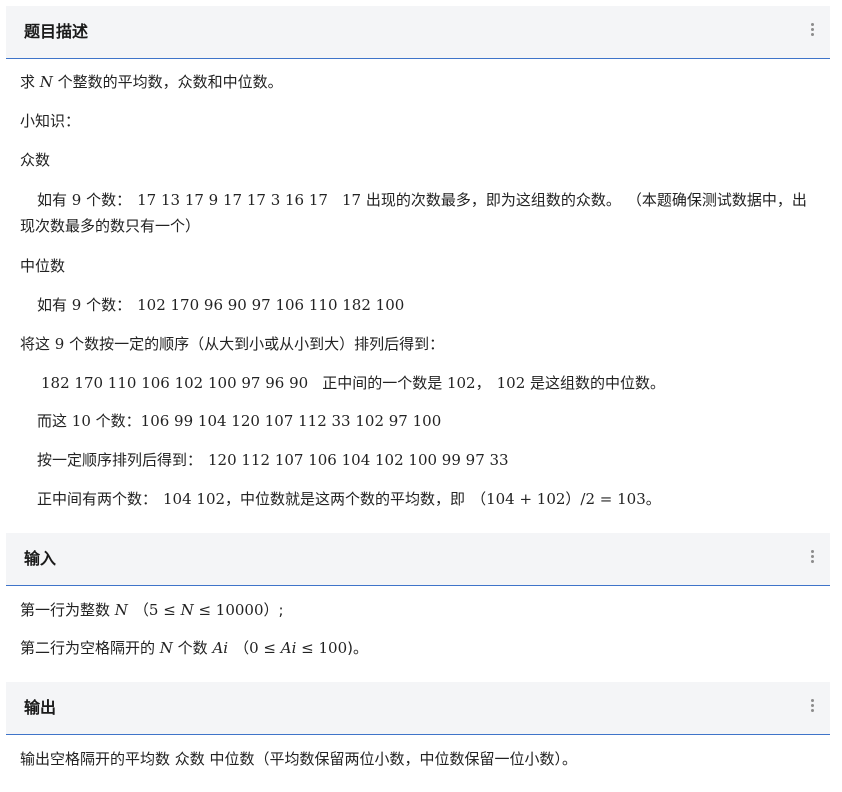  I want to click on median-example: 如有 9 个数： 102 170 96 90 97 106 110 182 100, so click(221, 305).